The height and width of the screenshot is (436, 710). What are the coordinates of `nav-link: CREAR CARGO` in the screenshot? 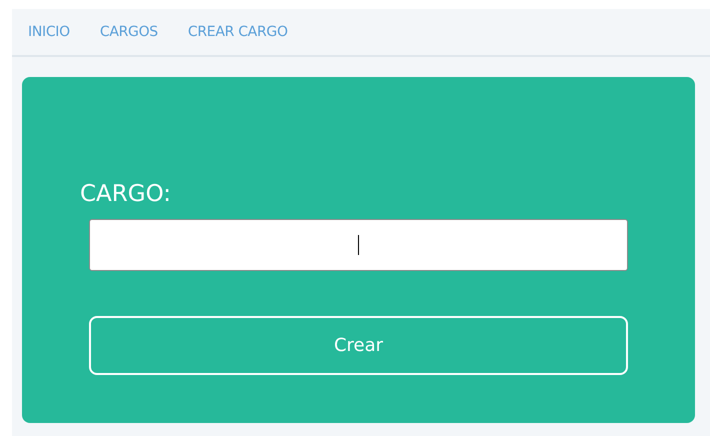 It's located at (238, 32).